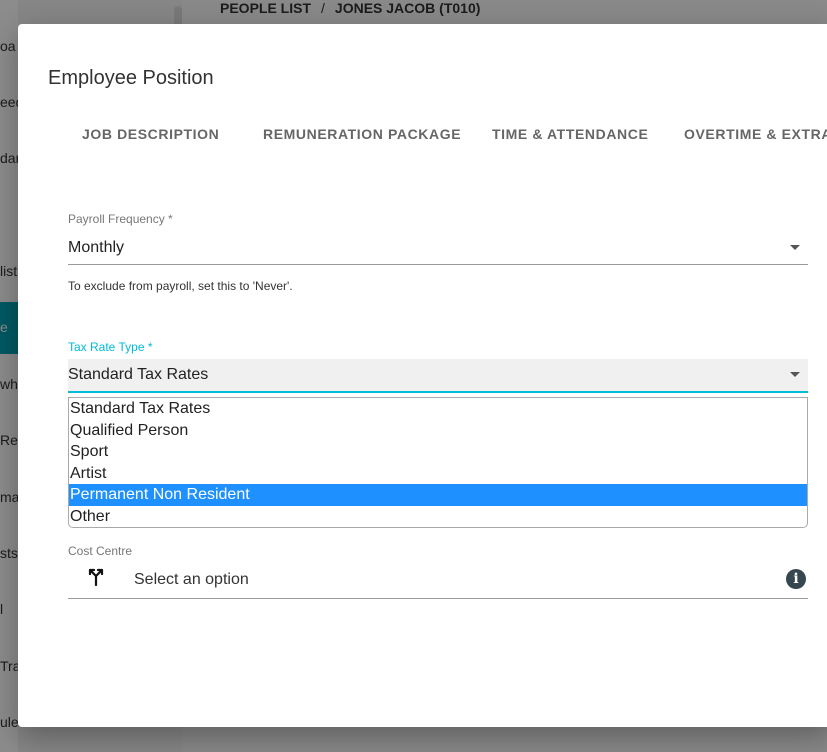 Image resolution: width=827 pixels, height=752 pixels. I want to click on tab-remuneration-package: REMUNERATION PACKAGE, so click(362, 134).